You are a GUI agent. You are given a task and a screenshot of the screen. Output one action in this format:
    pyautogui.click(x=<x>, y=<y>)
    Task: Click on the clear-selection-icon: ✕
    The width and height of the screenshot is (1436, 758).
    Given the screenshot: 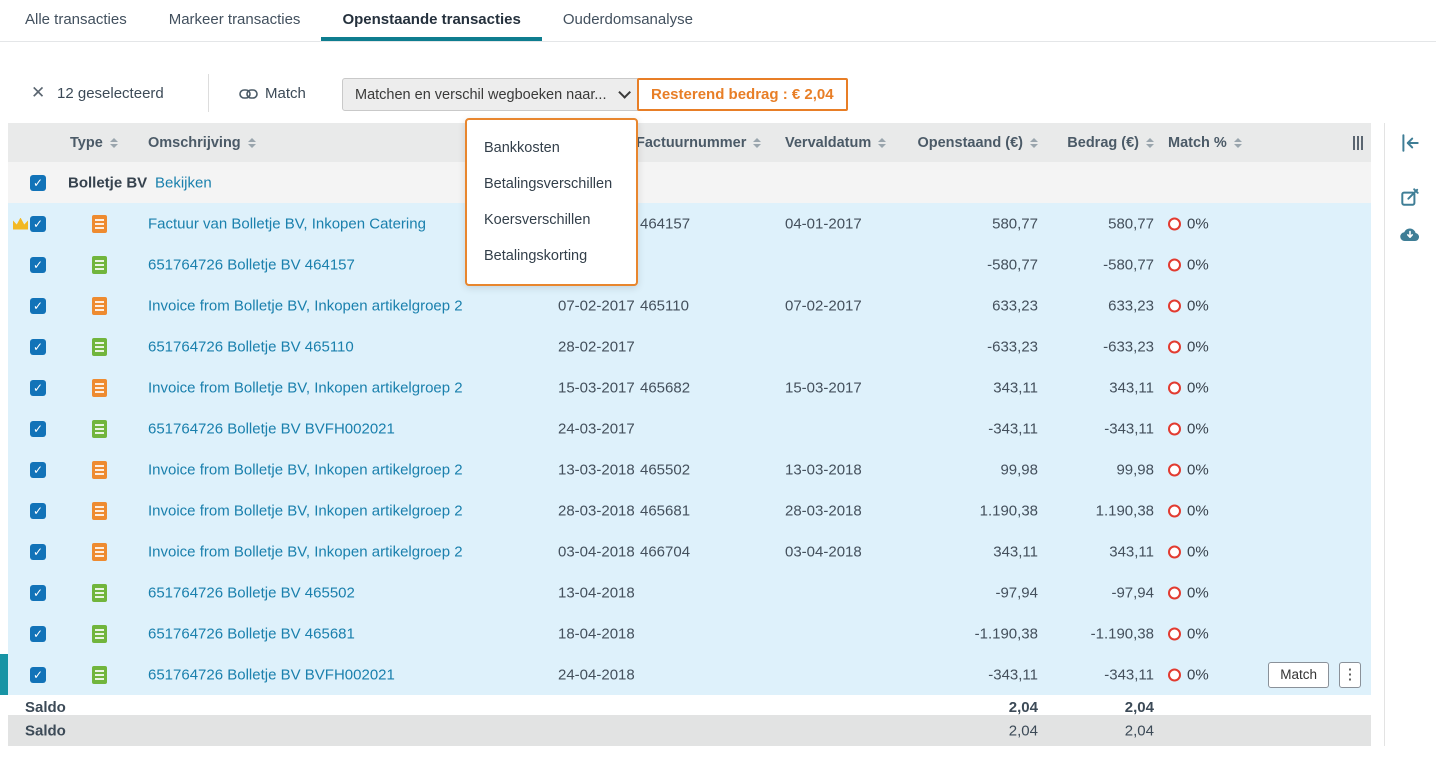 What is the action you would take?
    pyautogui.click(x=38, y=93)
    